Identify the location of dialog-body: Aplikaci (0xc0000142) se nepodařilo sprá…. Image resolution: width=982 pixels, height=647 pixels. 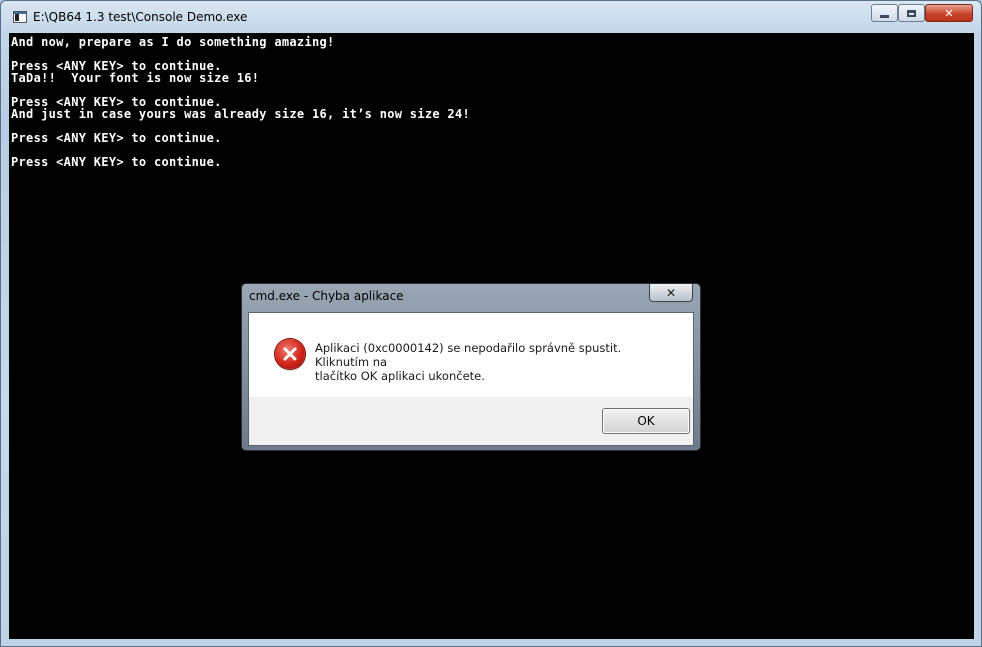
(471, 379).